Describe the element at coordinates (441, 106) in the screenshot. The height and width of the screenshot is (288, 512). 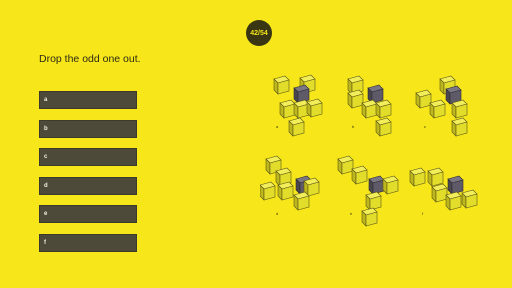
I see `figure-c: c` at that location.